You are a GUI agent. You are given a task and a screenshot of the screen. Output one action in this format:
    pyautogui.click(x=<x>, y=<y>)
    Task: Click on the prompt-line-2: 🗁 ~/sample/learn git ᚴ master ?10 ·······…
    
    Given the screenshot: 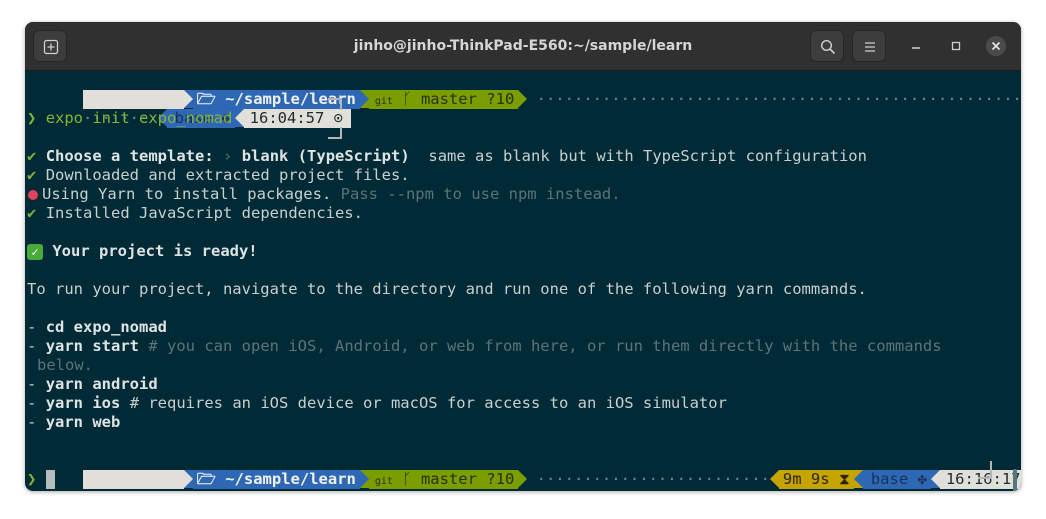 What is the action you would take?
    pyautogui.click(x=524, y=470)
    